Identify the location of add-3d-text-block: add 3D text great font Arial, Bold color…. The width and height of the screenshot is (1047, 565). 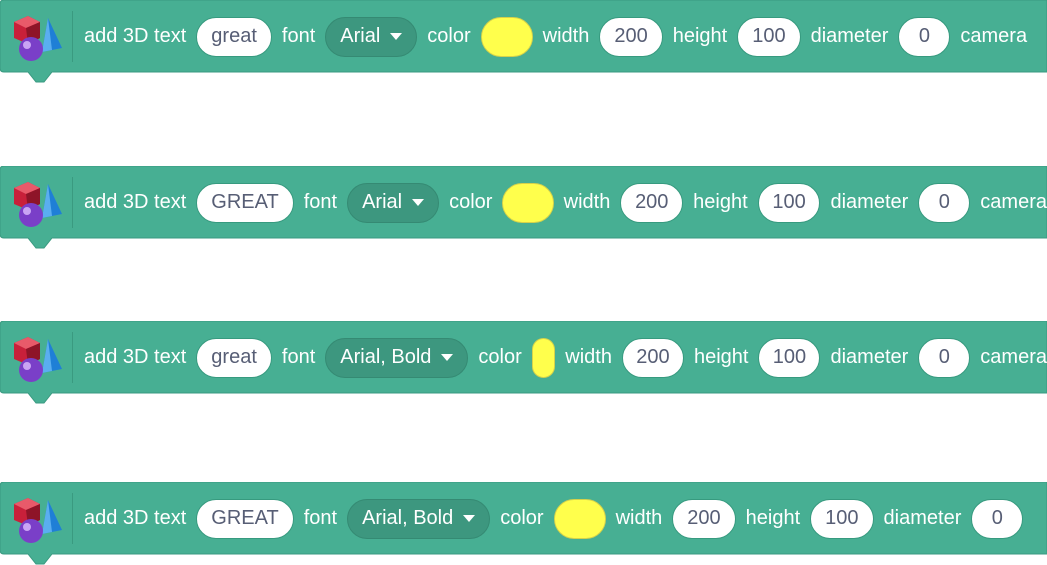
(523, 362).